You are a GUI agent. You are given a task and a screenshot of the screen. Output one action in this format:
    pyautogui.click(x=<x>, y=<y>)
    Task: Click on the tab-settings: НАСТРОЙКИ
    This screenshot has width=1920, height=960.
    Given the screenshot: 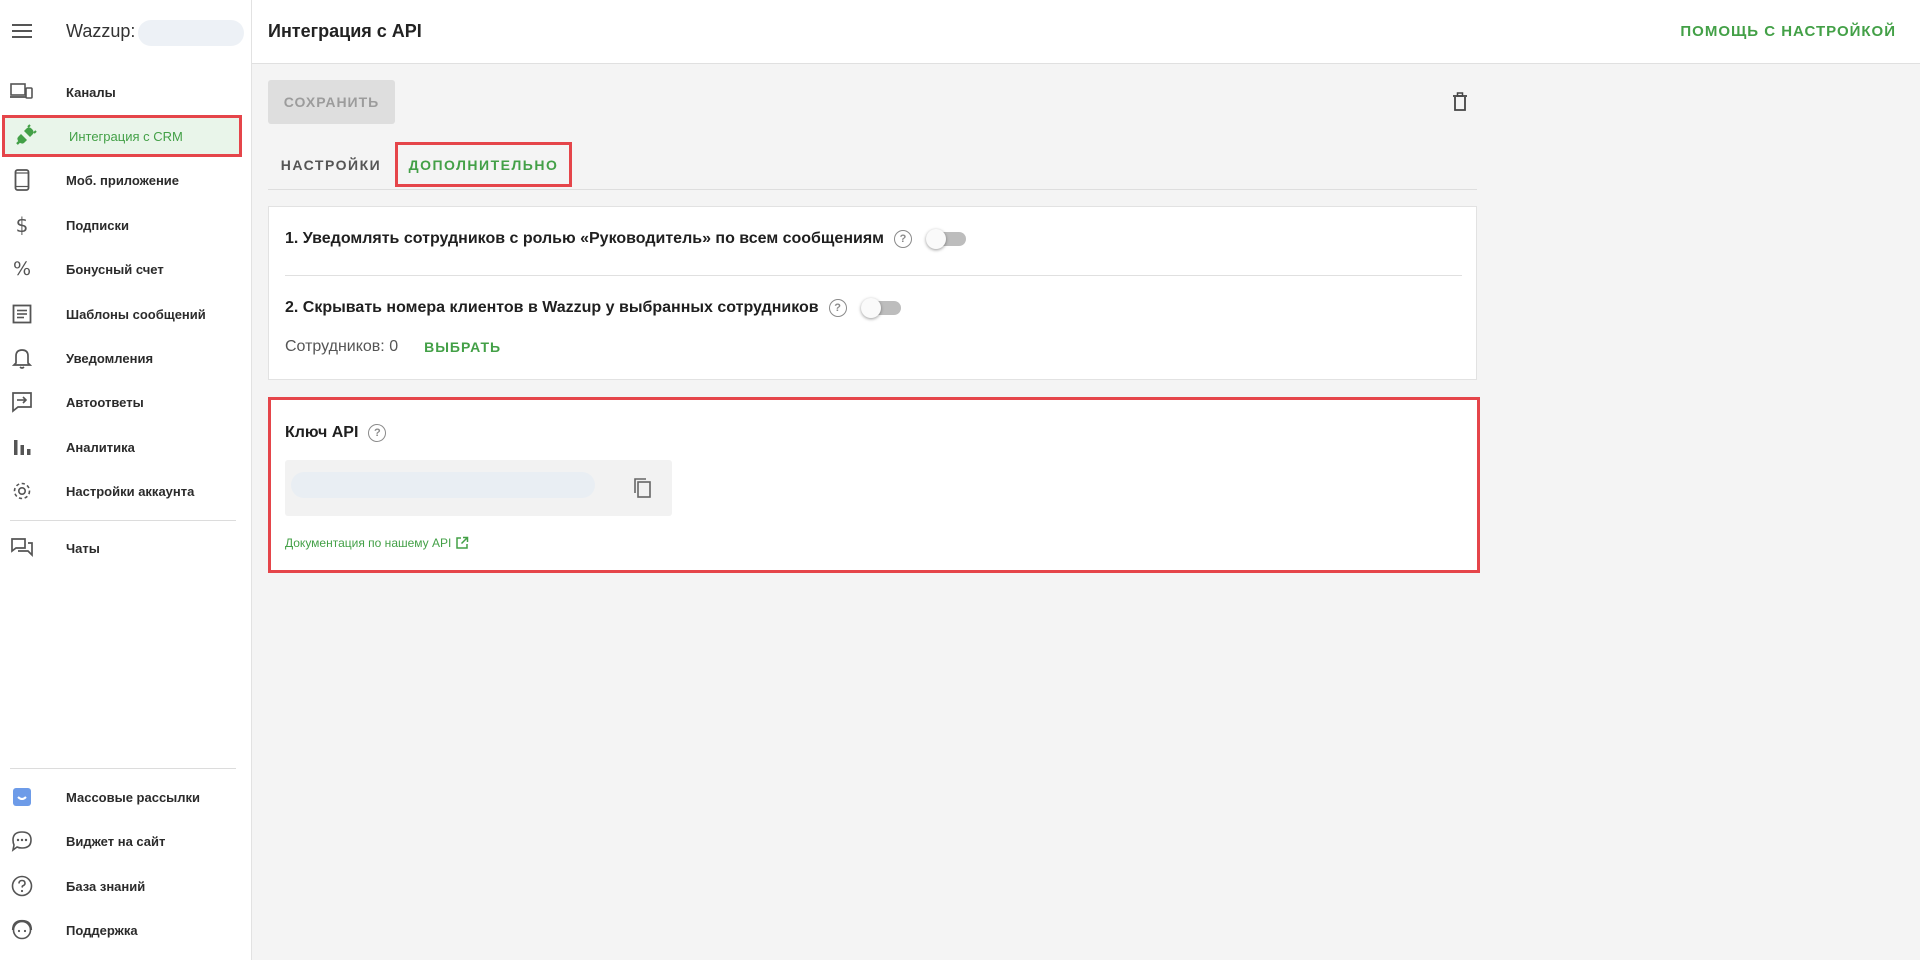 What is the action you would take?
    pyautogui.click(x=331, y=164)
    